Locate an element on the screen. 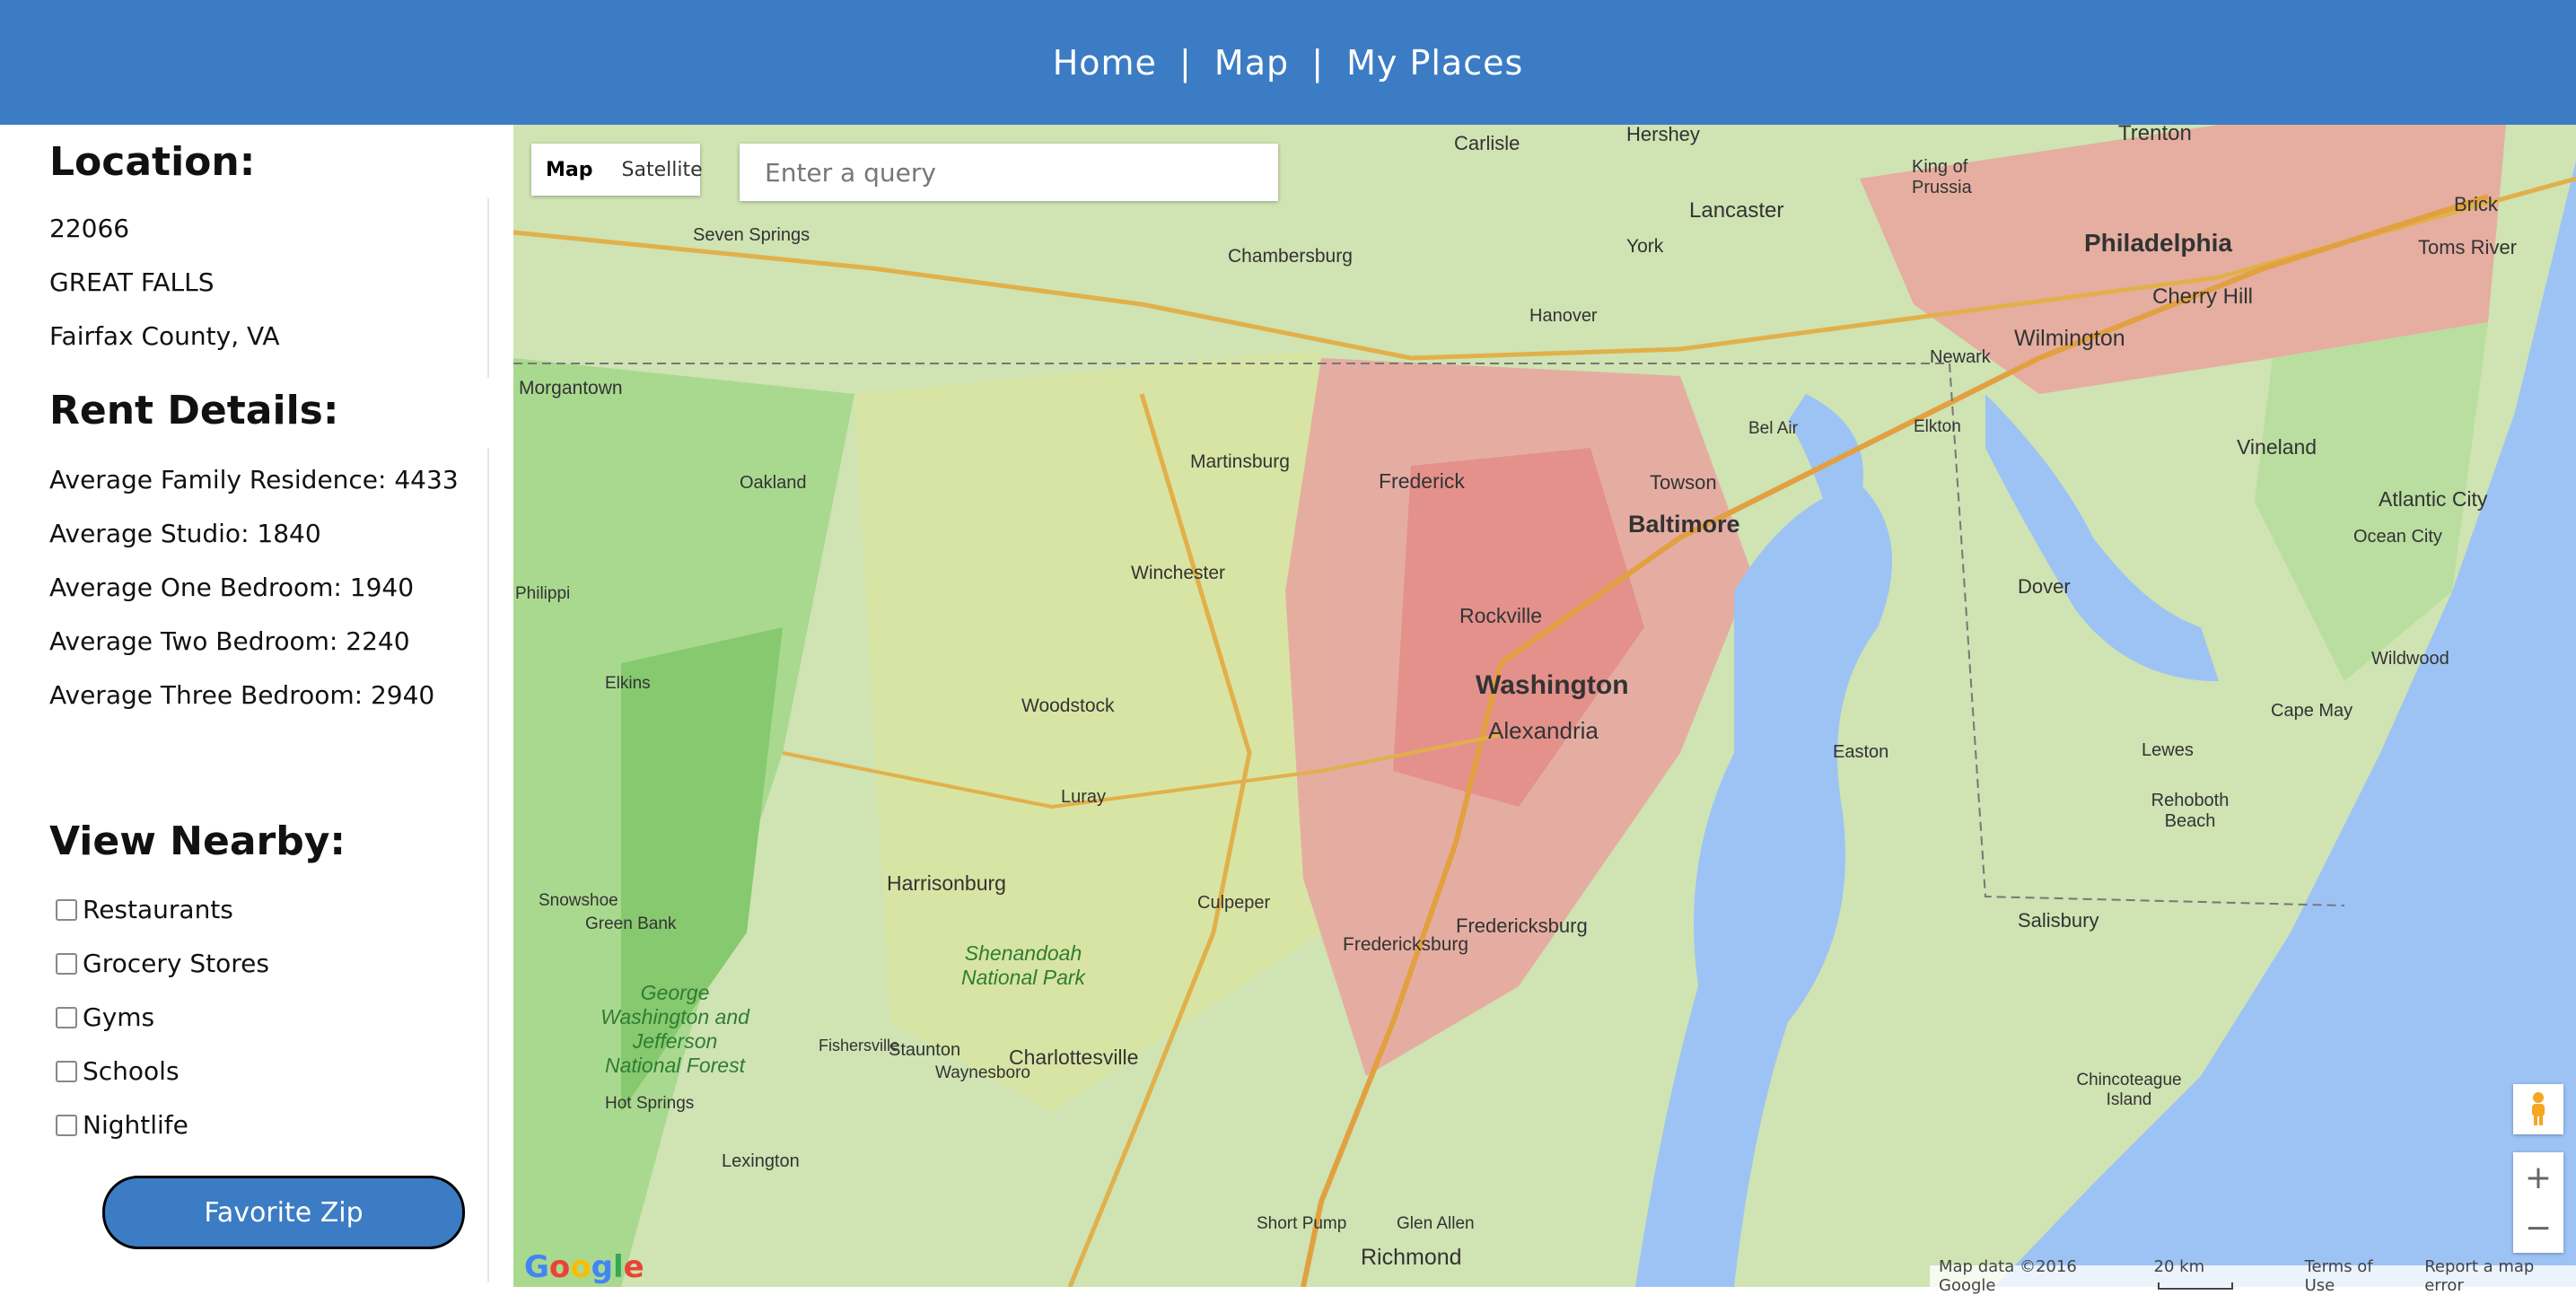 The image size is (2576, 1295). map-label: Ocean City is located at coordinates (2397, 537).